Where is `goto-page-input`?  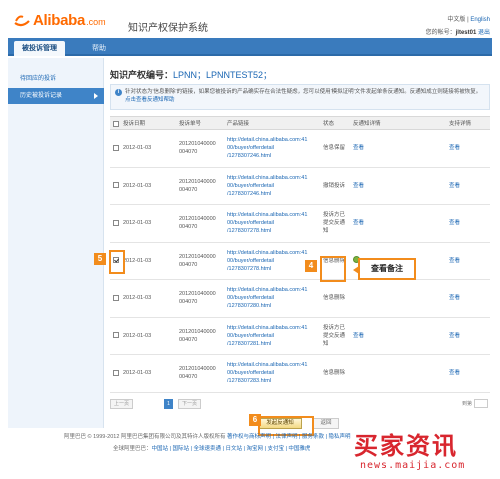 goto-page-input is located at coordinates (481, 403).